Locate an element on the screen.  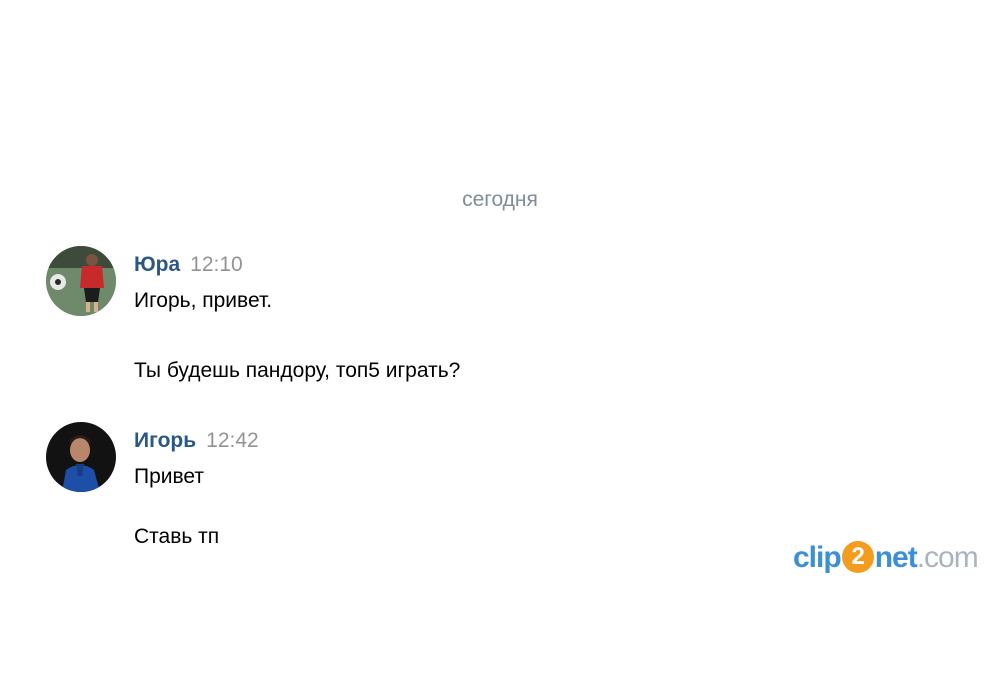
message-body: Игорь 12:42 Привет Ставь тп is located at coordinates (524, 489).